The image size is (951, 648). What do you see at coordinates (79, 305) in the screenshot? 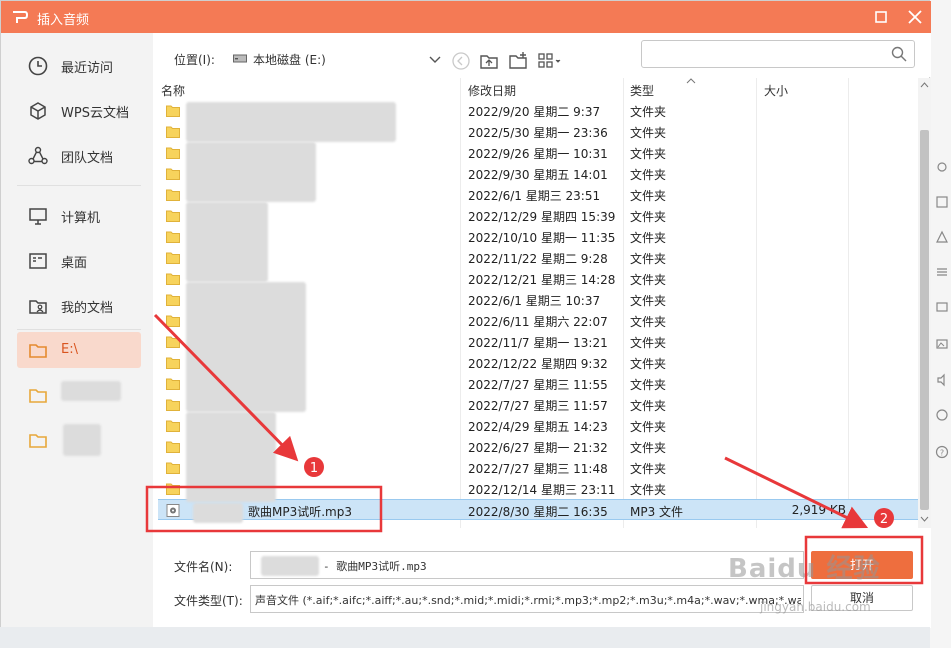
I see `sidebar-item-my-documents: 我的文档` at bounding box center [79, 305].